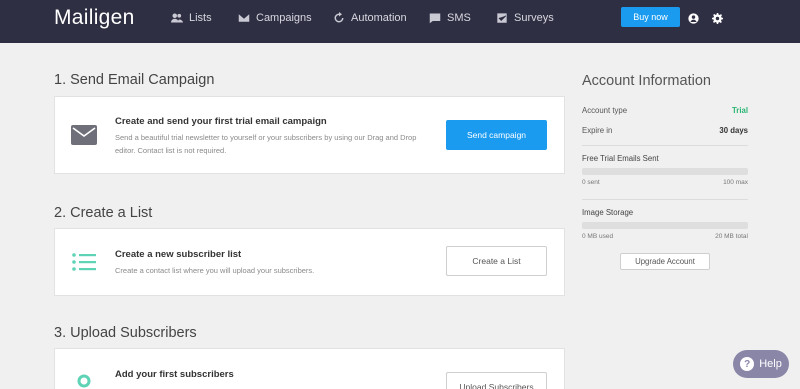  Describe the element at coordinates (178, 254) in the screenshot. I see `create-list-heading: Create a new subscriber list` at that location.